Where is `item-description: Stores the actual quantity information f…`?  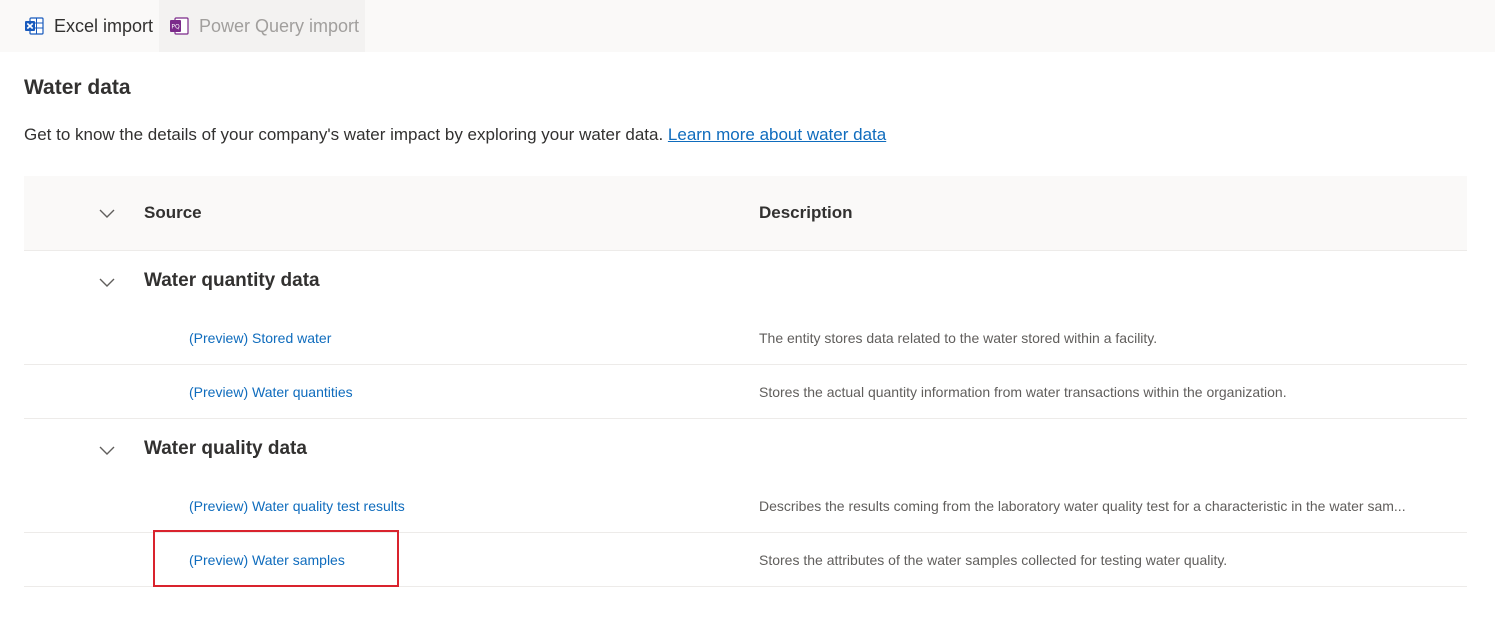
item-description: Stores the actual quantity information f… is located at coordinates (1023, 391).